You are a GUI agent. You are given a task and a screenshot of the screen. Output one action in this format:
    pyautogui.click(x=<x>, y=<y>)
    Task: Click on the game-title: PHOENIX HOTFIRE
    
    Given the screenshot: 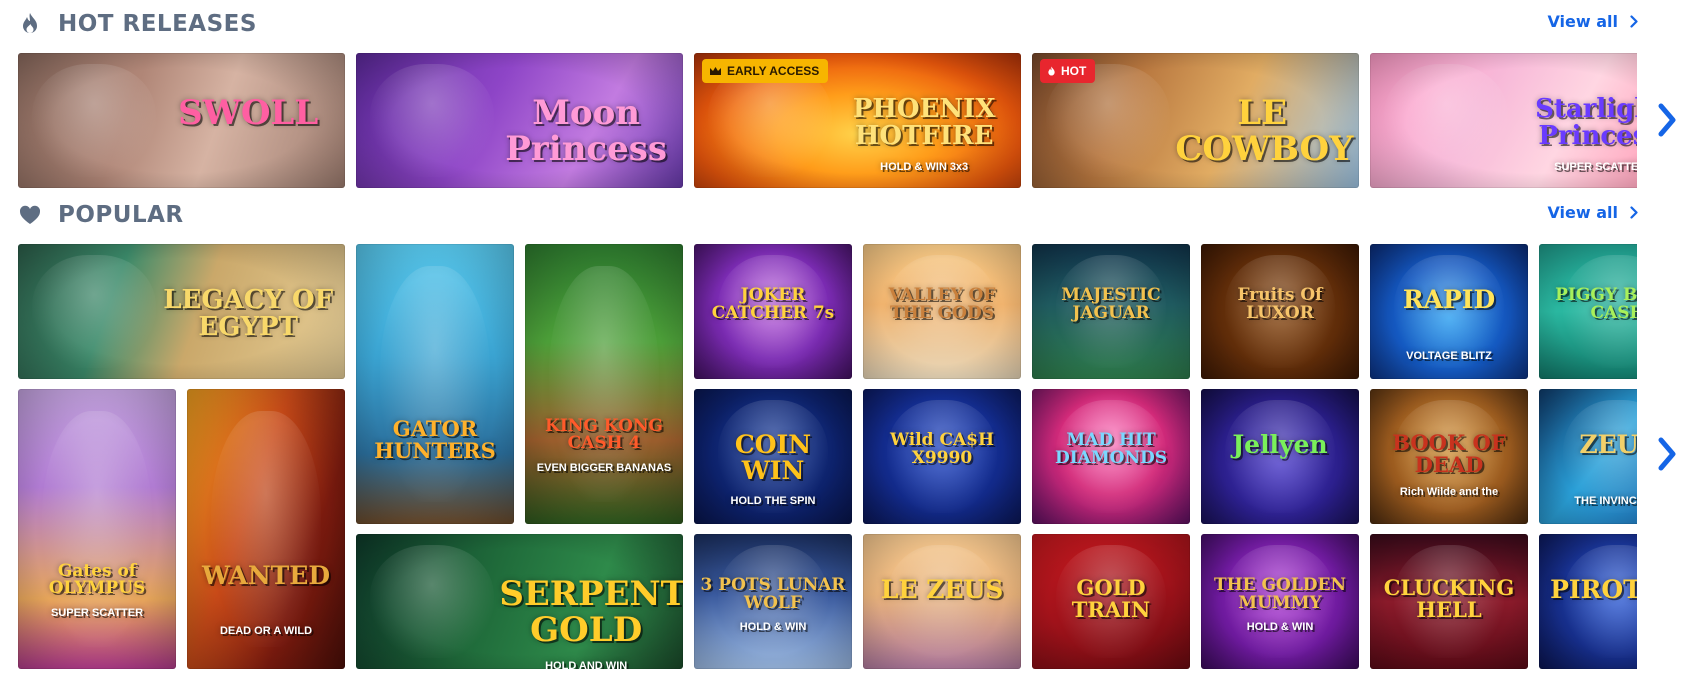 What is the action you would take?
    pyautogui.click(x=924, y=123)
    